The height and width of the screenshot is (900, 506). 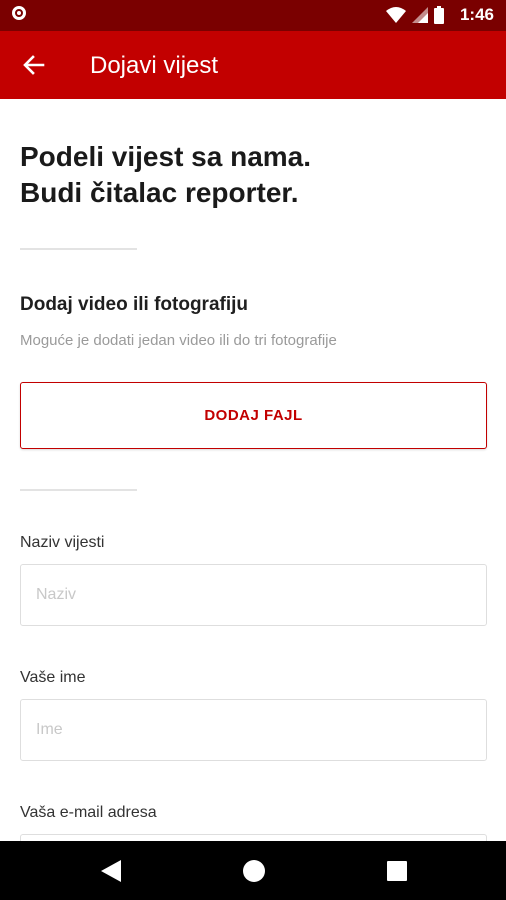 What do you see at coordinates (420, 15) in the screenshot?
I see `signal-icon` at bounding box center [420, 15].